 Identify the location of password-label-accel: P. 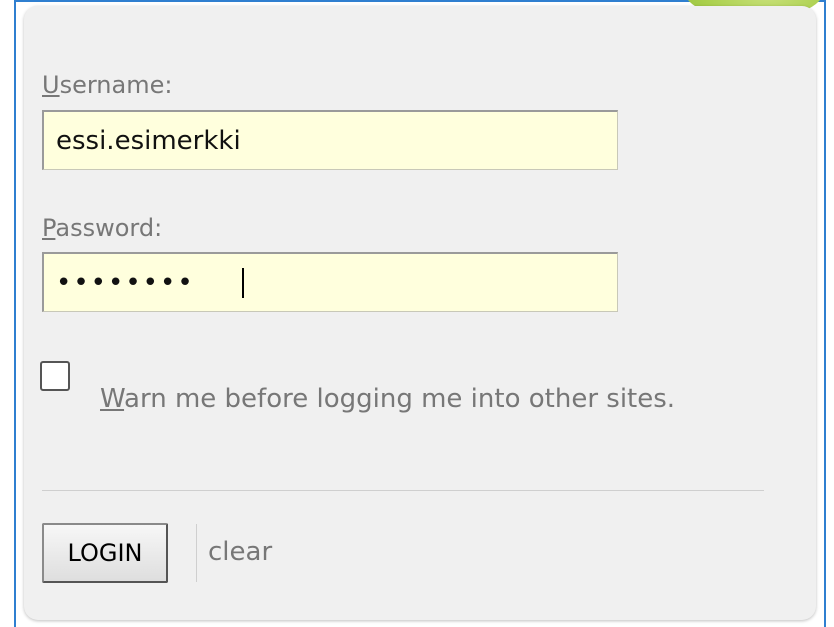
(49, 228).